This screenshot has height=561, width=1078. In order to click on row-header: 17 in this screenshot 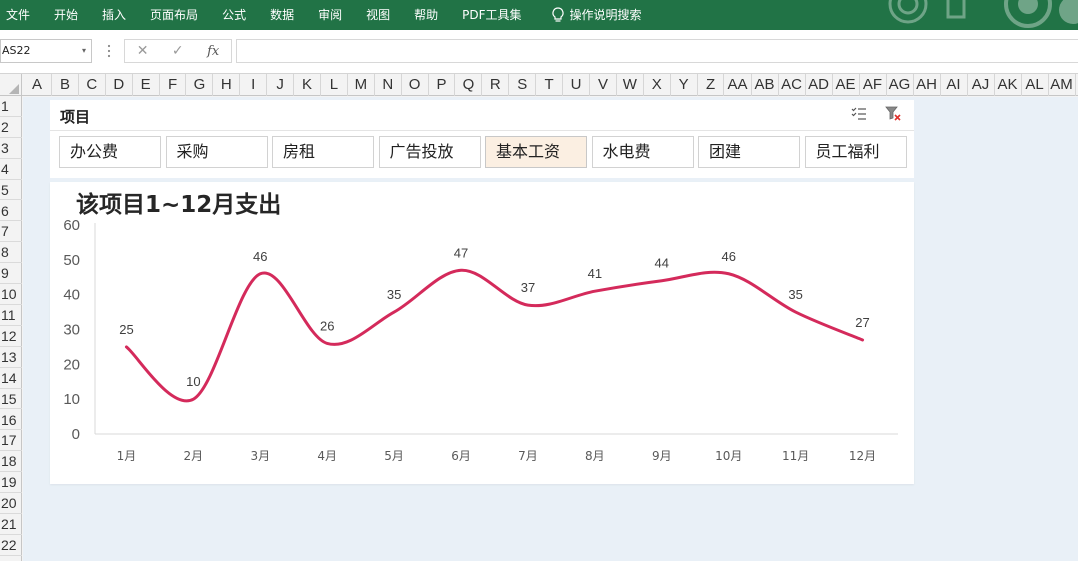, I will do `click(11, 441)`.